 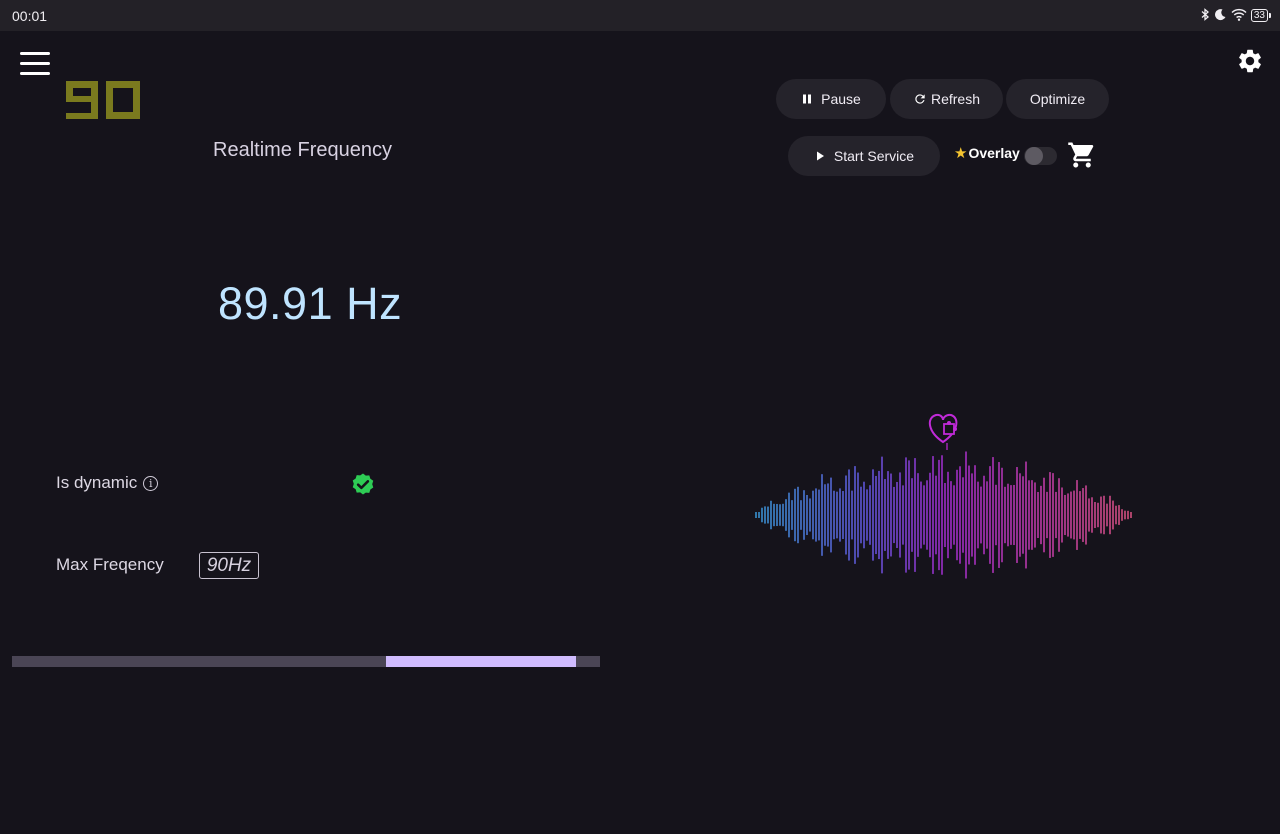 What do you see at coordinates (229, 565) in the screenshot?
I see `max-frequency-badge: 90Hz` at bounding box center [229, 565].